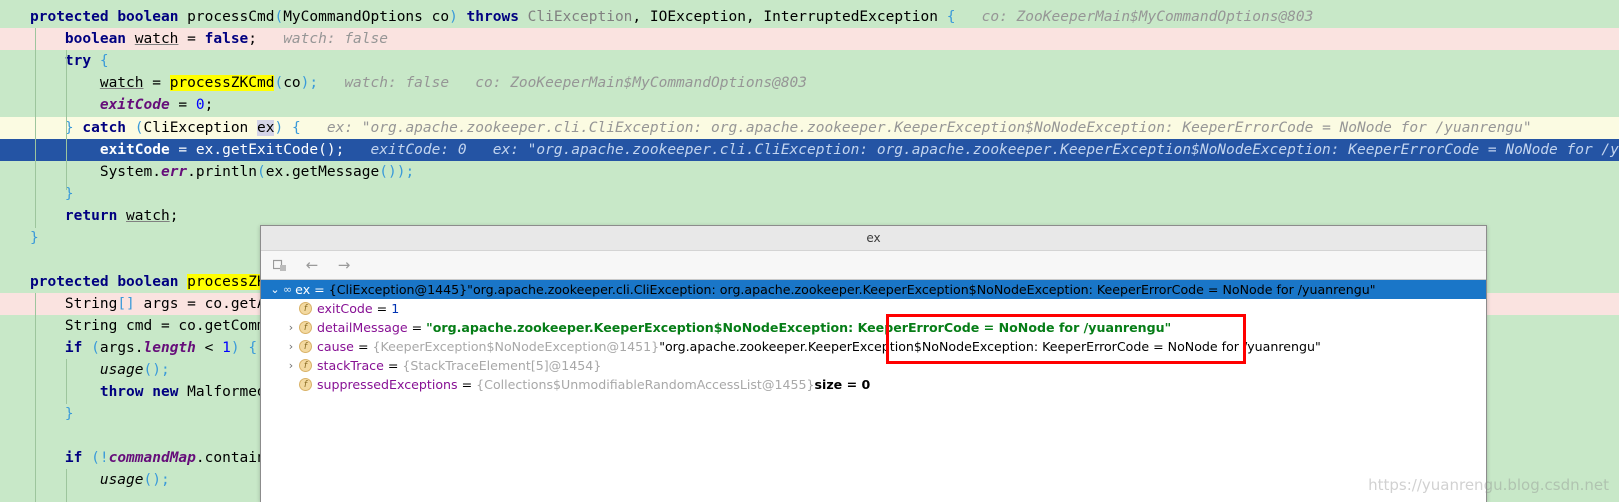 This screenshot has height=502, width=1619. I want to click on code-token: commandMap, so click(152, 458).